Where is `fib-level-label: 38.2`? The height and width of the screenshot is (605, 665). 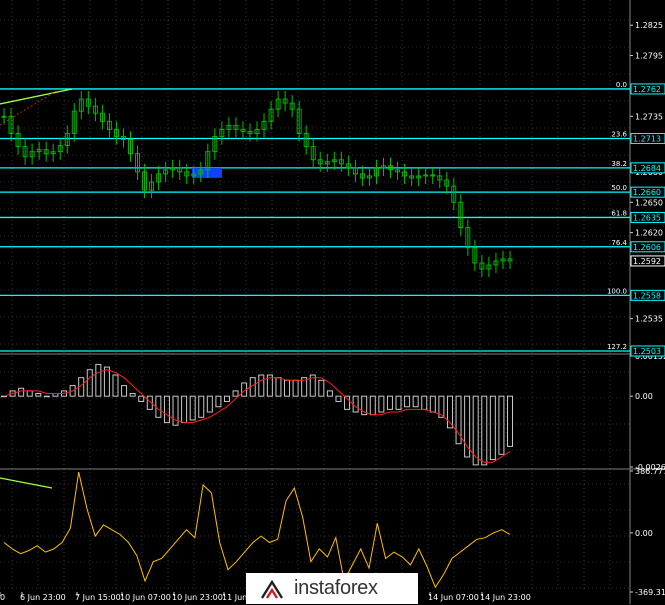
fib-level-label: 38.2 is located at coordinates (619, 164).